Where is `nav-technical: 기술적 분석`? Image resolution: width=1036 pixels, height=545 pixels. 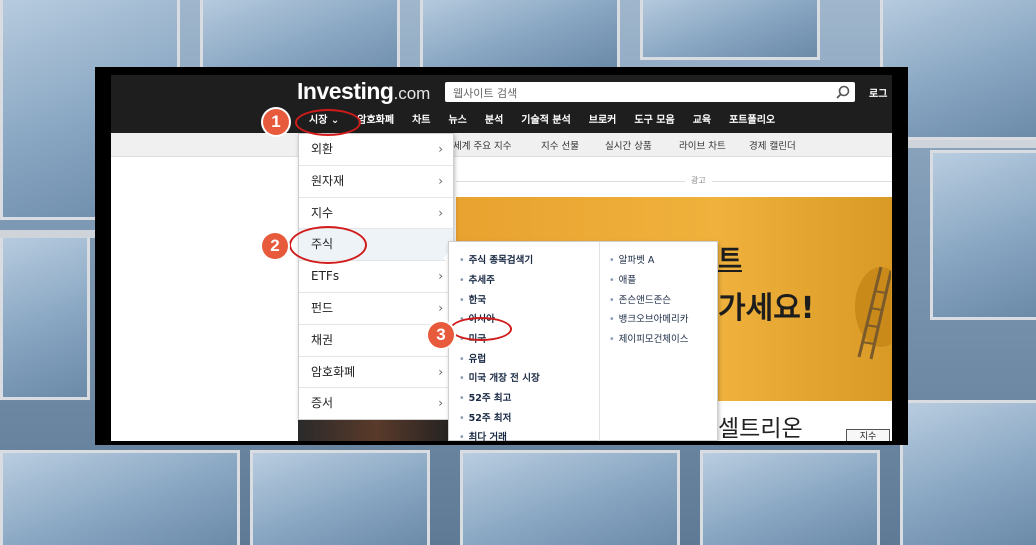 nav-technical: 기술적 분석 is located at coordinates (545, 121).